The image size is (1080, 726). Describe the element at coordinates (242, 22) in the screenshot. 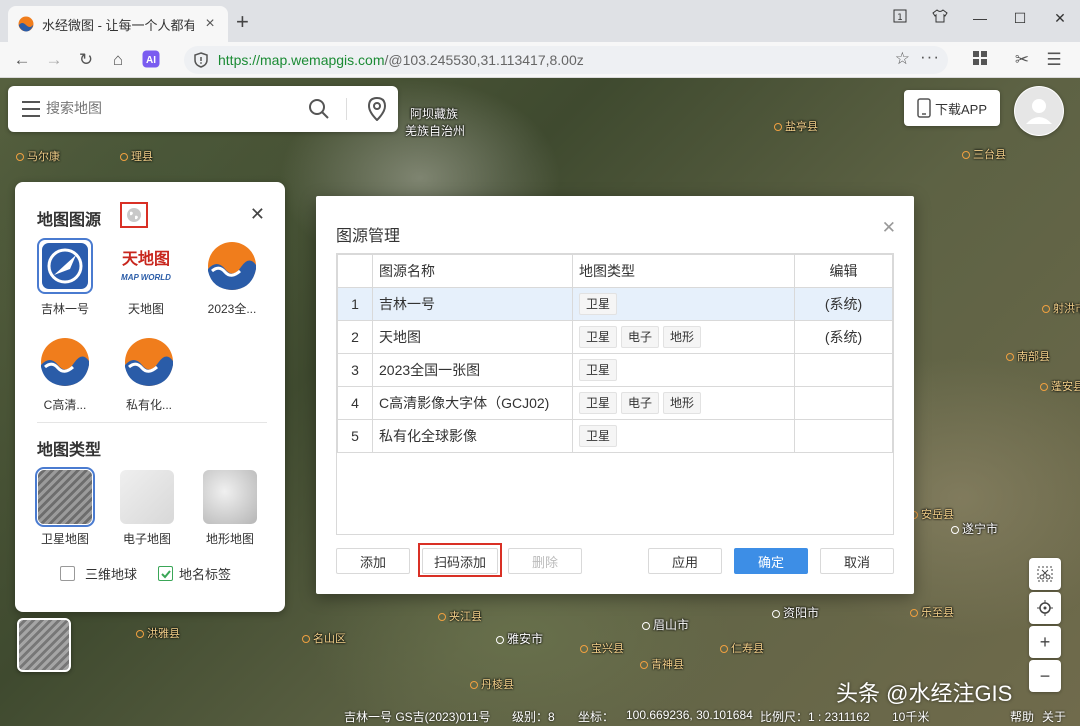

I see `new-tab-button: +` at that location.